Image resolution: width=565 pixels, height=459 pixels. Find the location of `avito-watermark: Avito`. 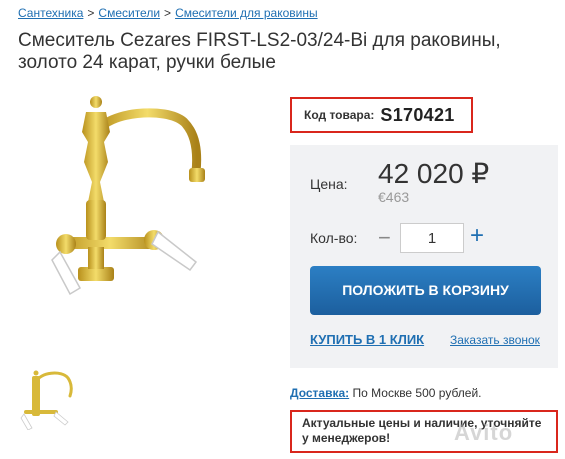

avito-watermark: Avito is located at coordinates (484, 432).